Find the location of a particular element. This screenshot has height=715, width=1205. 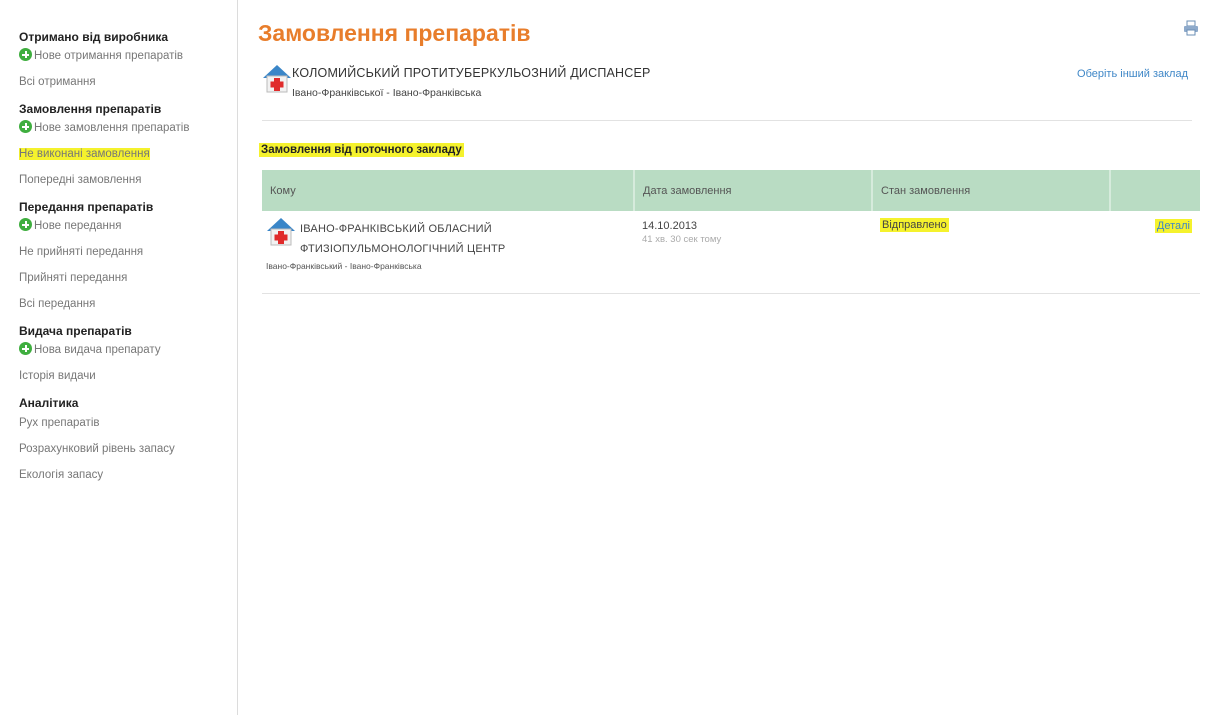

order-date-relative: 41 хв. 30 сек тому is located at coordinates (682, 239).